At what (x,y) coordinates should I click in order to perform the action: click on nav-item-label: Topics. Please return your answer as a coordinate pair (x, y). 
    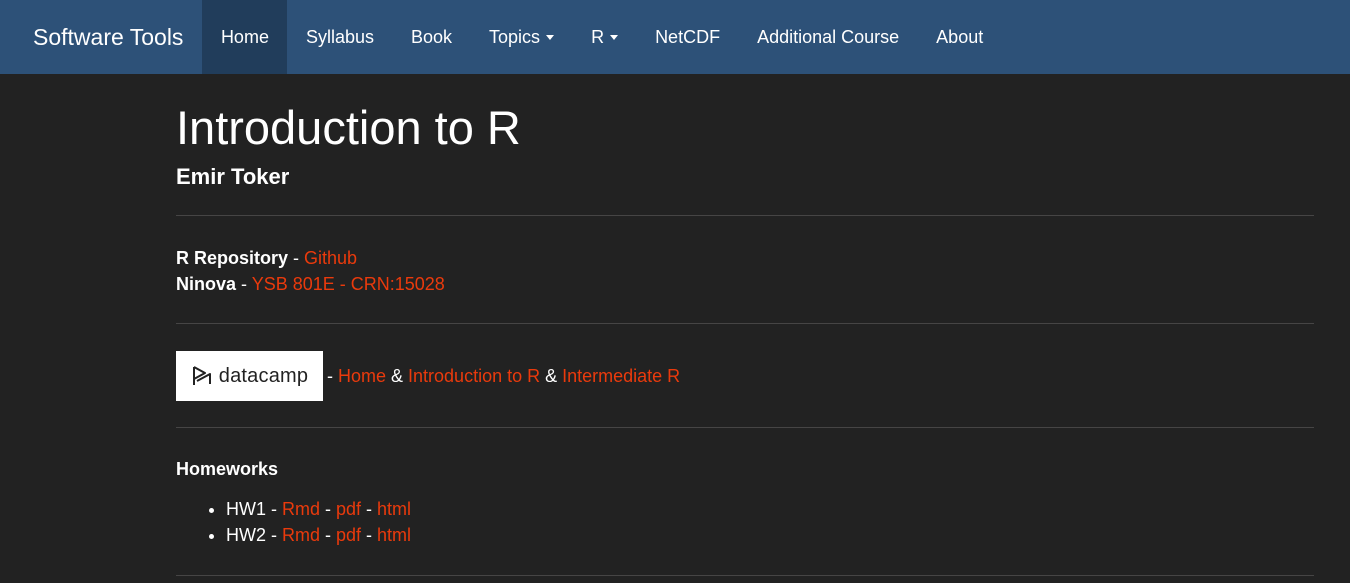
    Looking at the image, I should click on (515, 36).